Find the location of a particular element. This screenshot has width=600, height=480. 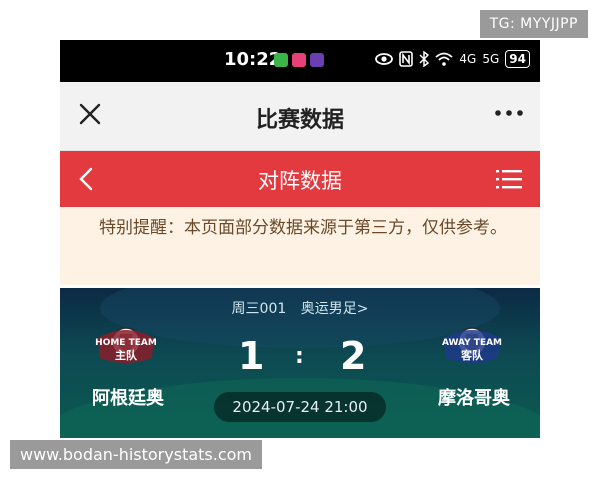

status-app-icons is located at coordinates (299, 60).